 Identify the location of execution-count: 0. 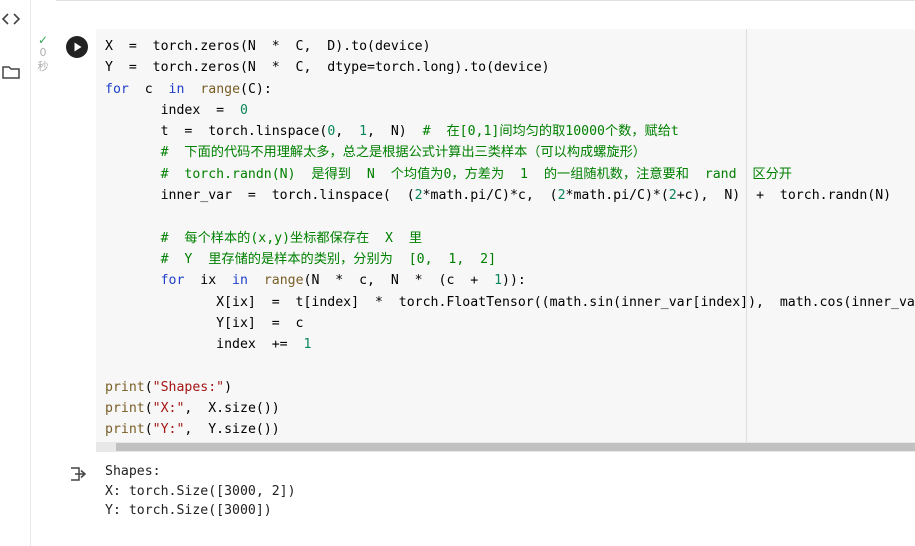
(43, 52).